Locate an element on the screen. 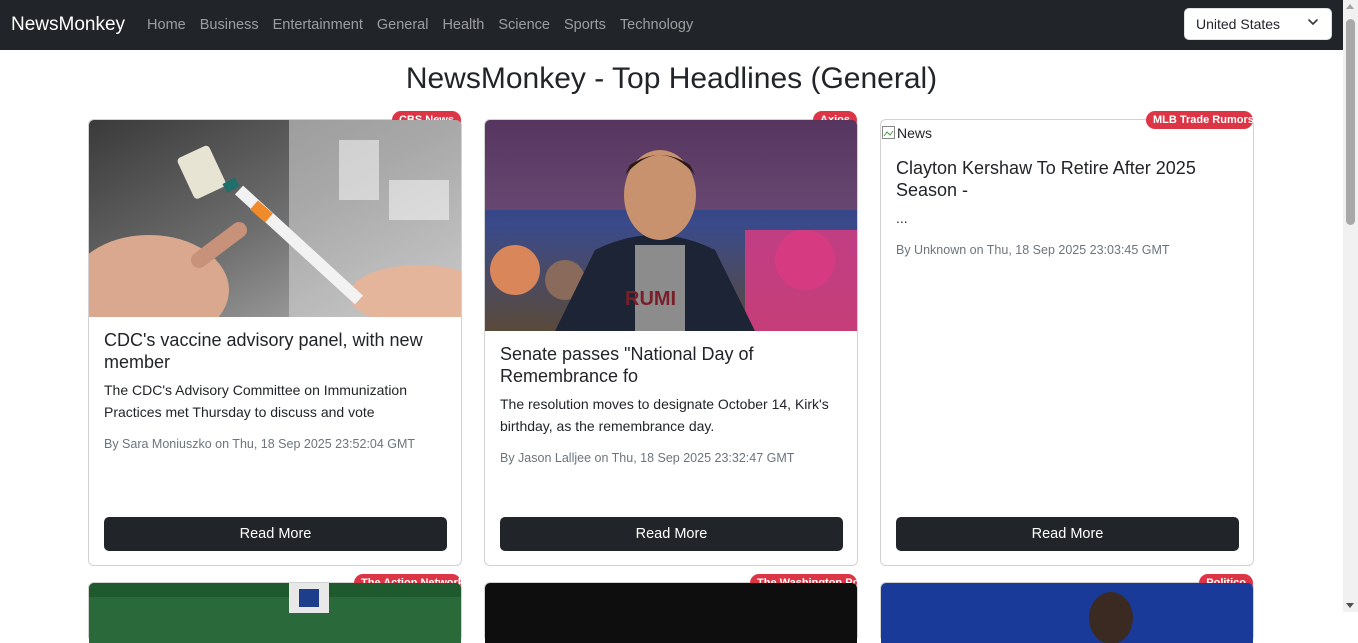  senate-photo: RUMI is located at coordinates (671, 225).